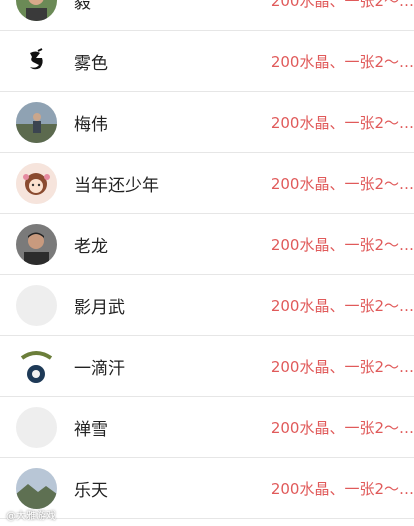 Image resolution: width=414 pixels, height=526 pixels. Describe the element at coordinates (91, 490) in the screenshot. I see `user-name: 乐天` at that location.